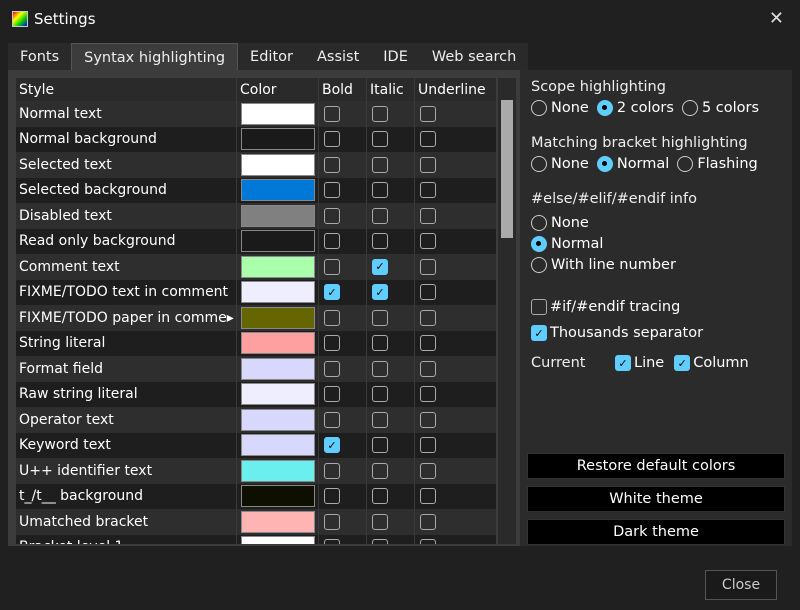  Describe the element at coordinates (507, 311) in the screenshot. I see `table-scrollbar` at that location.